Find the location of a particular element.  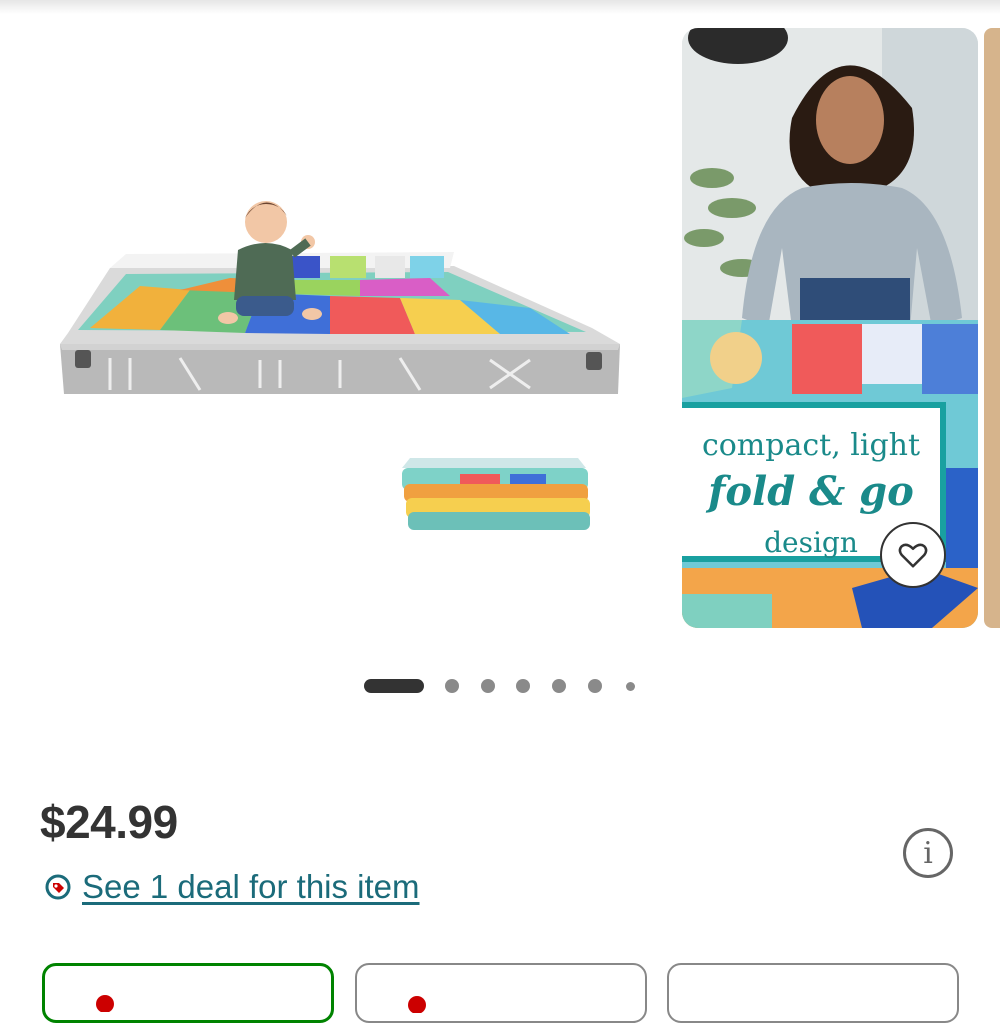

price-info-button: i is located at coordinates (928, 853).